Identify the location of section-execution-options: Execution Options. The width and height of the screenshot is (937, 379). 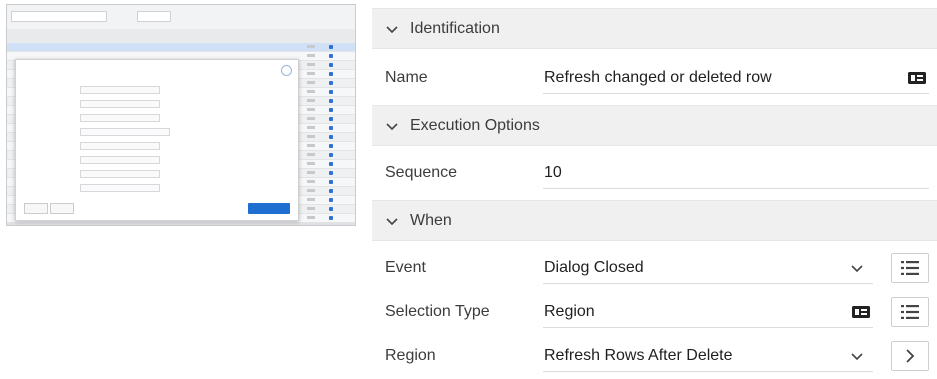
(654, 125).